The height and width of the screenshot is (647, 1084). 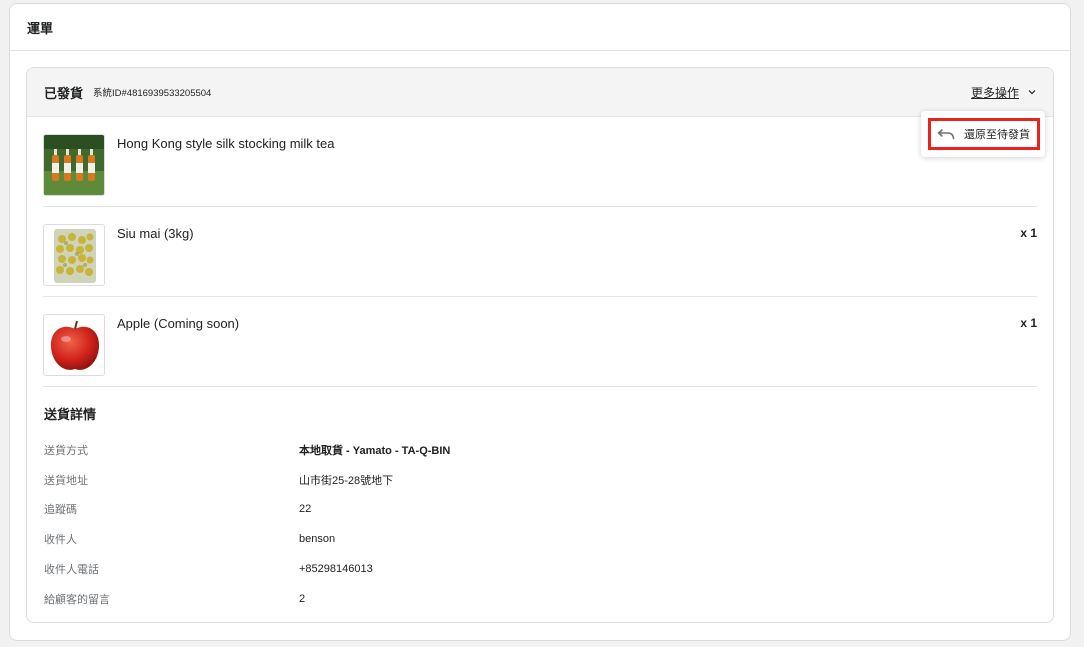 What do you see at coordinates (540, 450) in the screenshot?
I see `detail-row-method: 送貨方式 本地取貨 - Yamato - TA-Q-BIN` at bounding box center [540, 450].